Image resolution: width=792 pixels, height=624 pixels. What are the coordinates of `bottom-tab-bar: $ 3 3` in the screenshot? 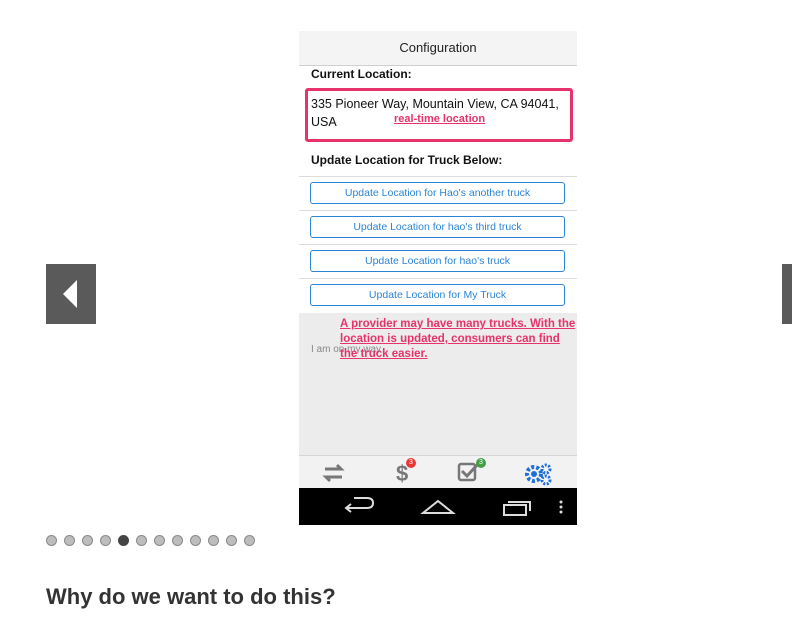 It's located at (438, 472).